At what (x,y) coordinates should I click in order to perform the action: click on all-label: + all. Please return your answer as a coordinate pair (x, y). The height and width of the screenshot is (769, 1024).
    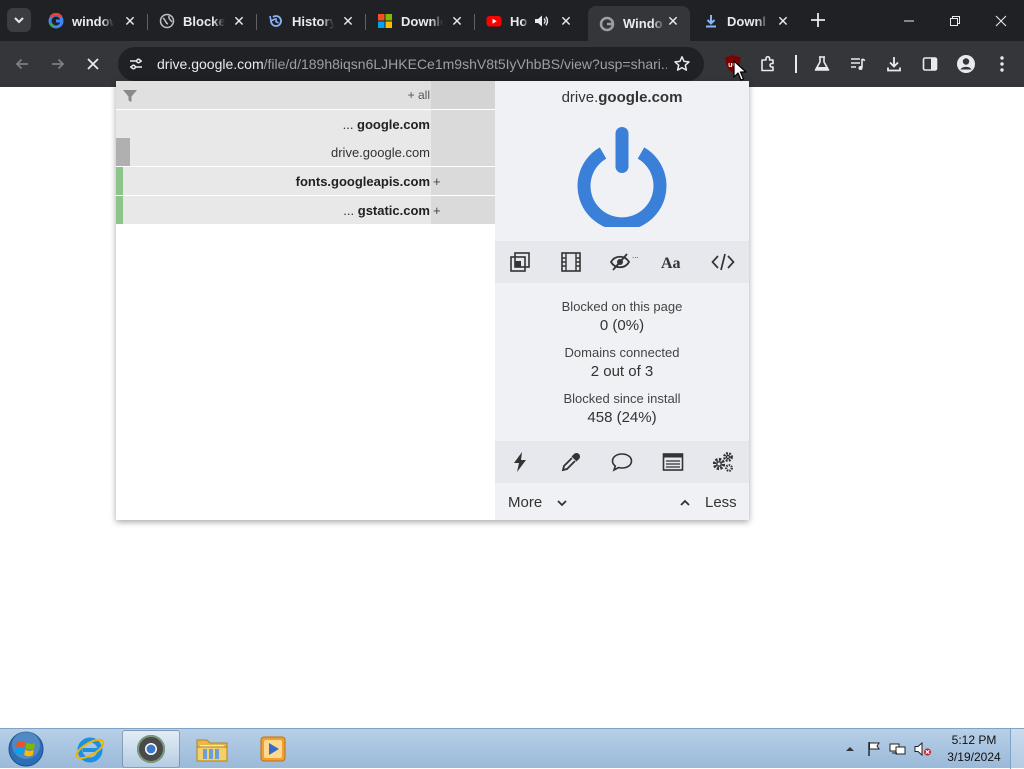
    Looking at the image, I should click on (418, 95).